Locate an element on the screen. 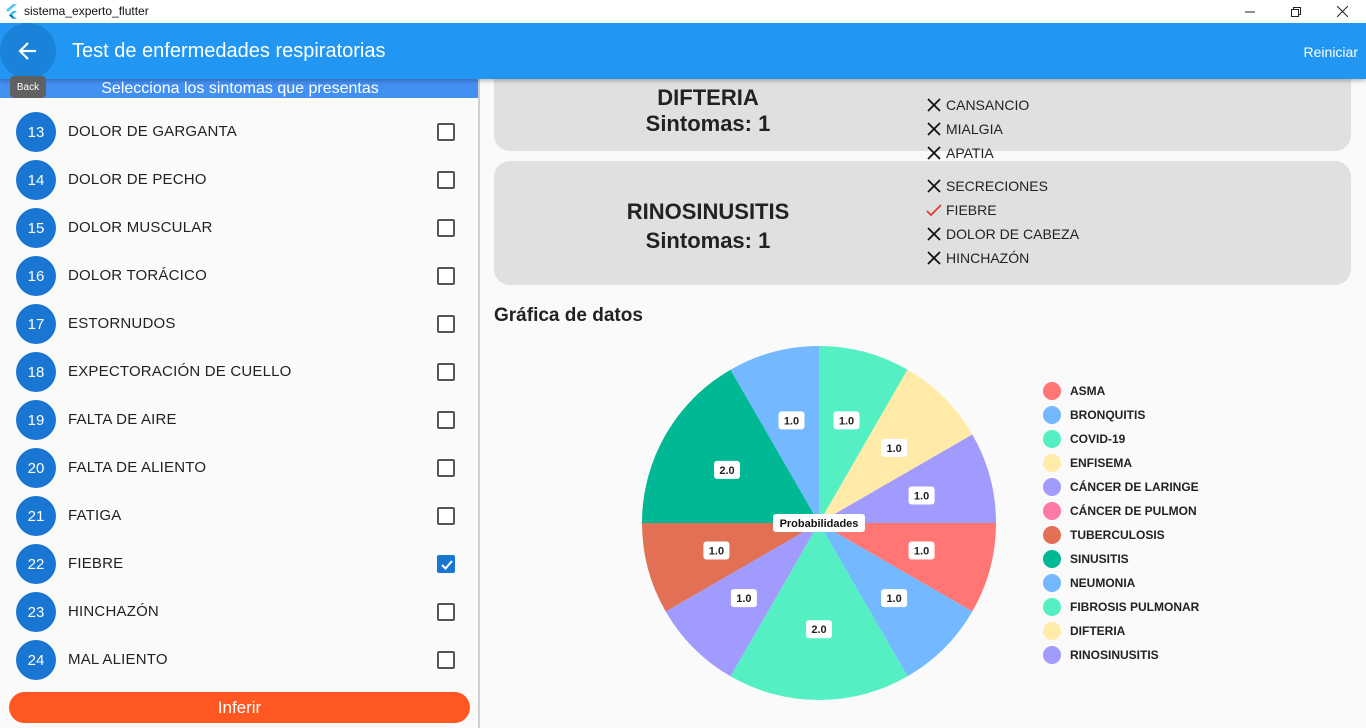 The width and height of the screenshot is (1366, 728). symptom-row: 23 HINCHAZÓN is located at coordinates (239, 612).